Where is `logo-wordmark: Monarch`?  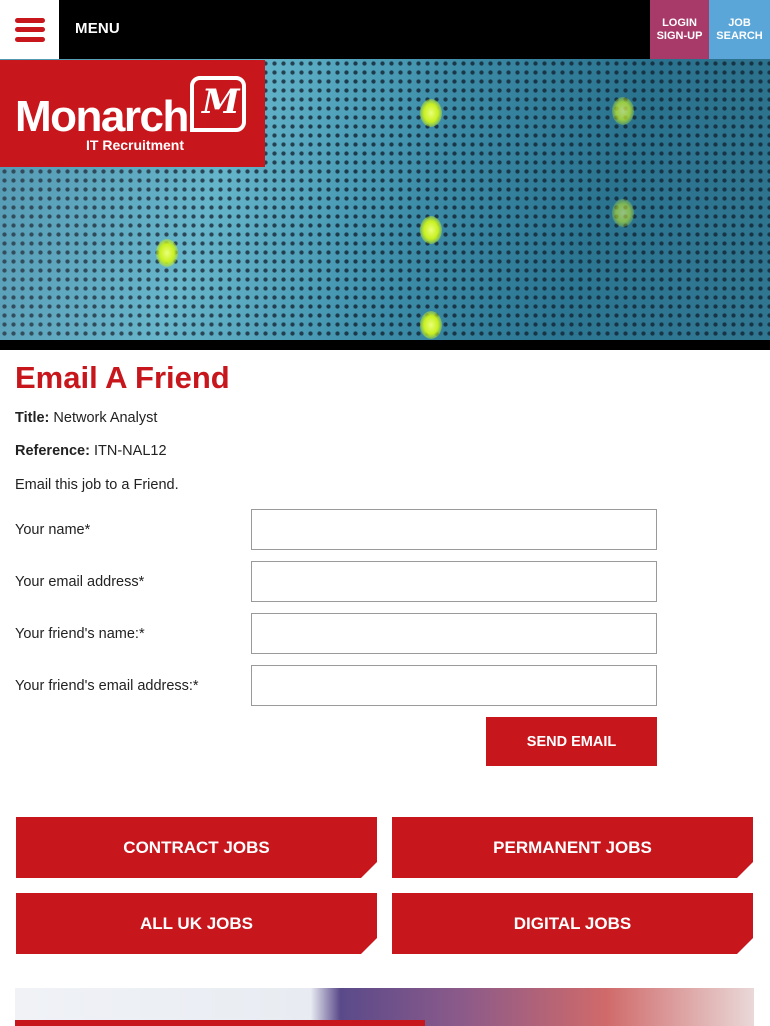
logo-wordmark: Monarch is located at coordinates (102, 116).